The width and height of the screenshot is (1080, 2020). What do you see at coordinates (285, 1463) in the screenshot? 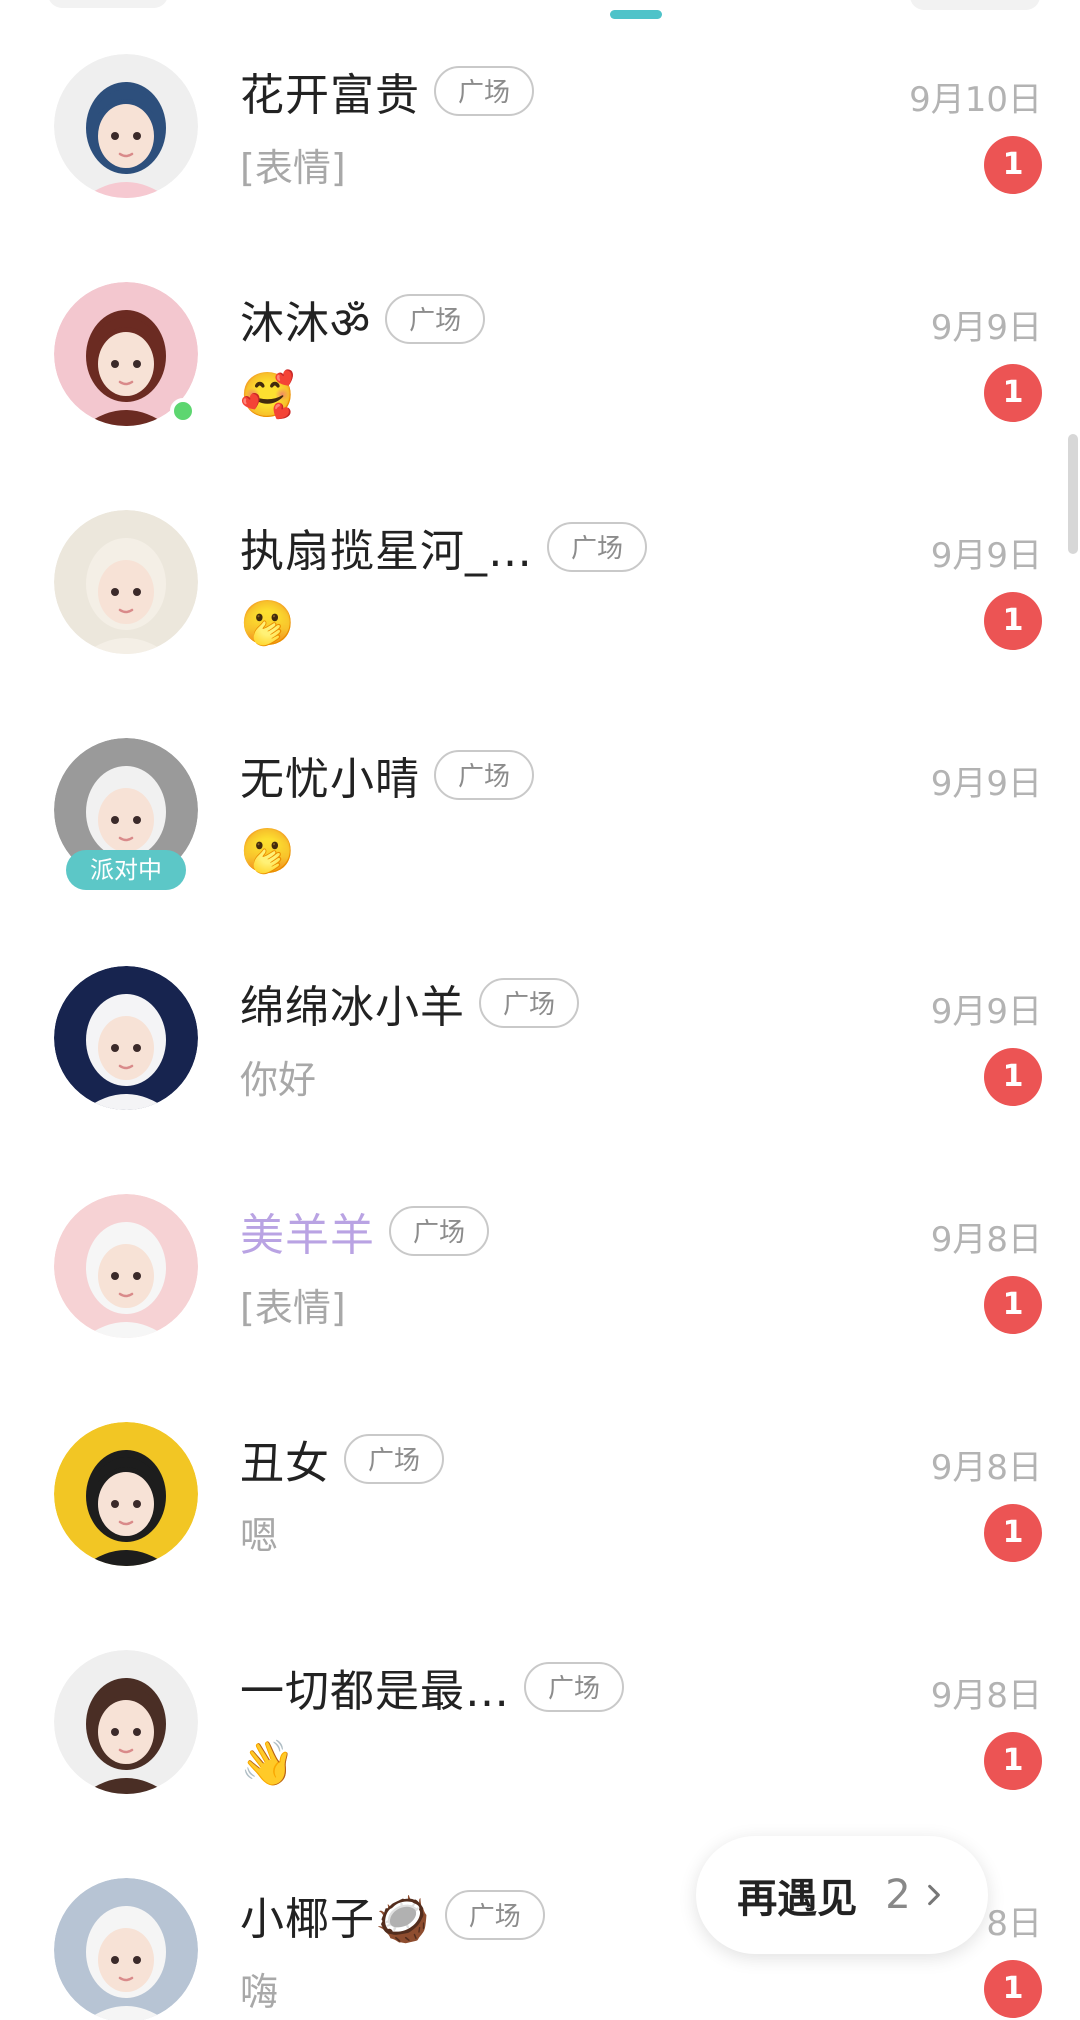
I see `contact-name: 丑女` at bounding box center [285, 1463].